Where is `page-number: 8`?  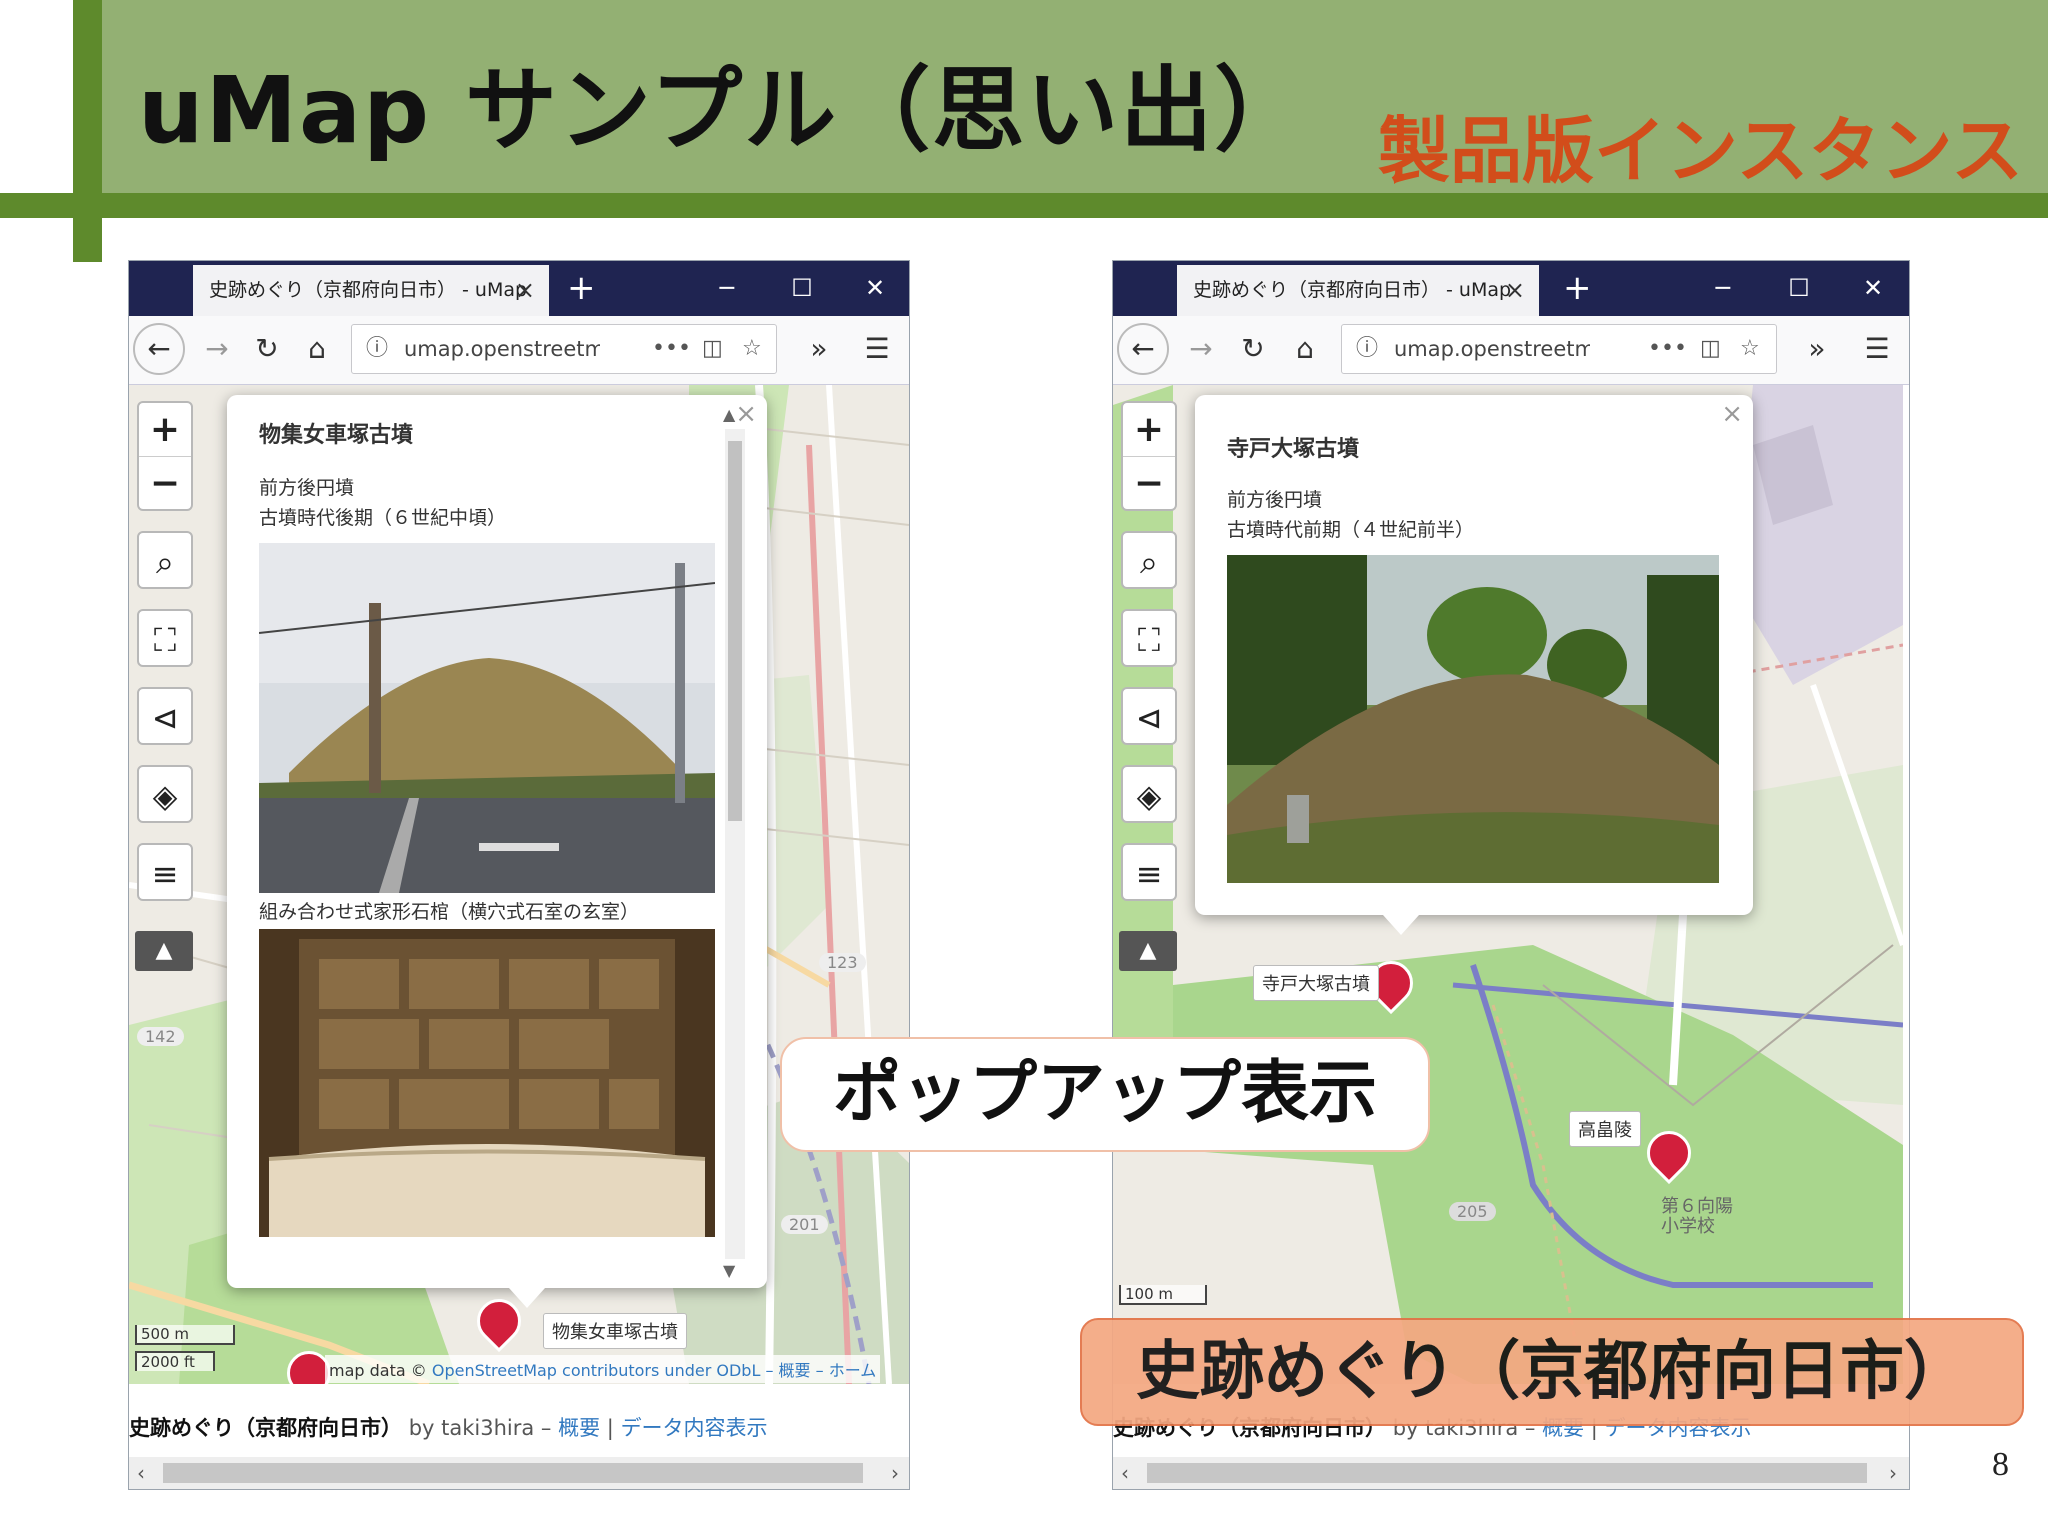 page-number: 8 is located at coordinates (2000, 1464).